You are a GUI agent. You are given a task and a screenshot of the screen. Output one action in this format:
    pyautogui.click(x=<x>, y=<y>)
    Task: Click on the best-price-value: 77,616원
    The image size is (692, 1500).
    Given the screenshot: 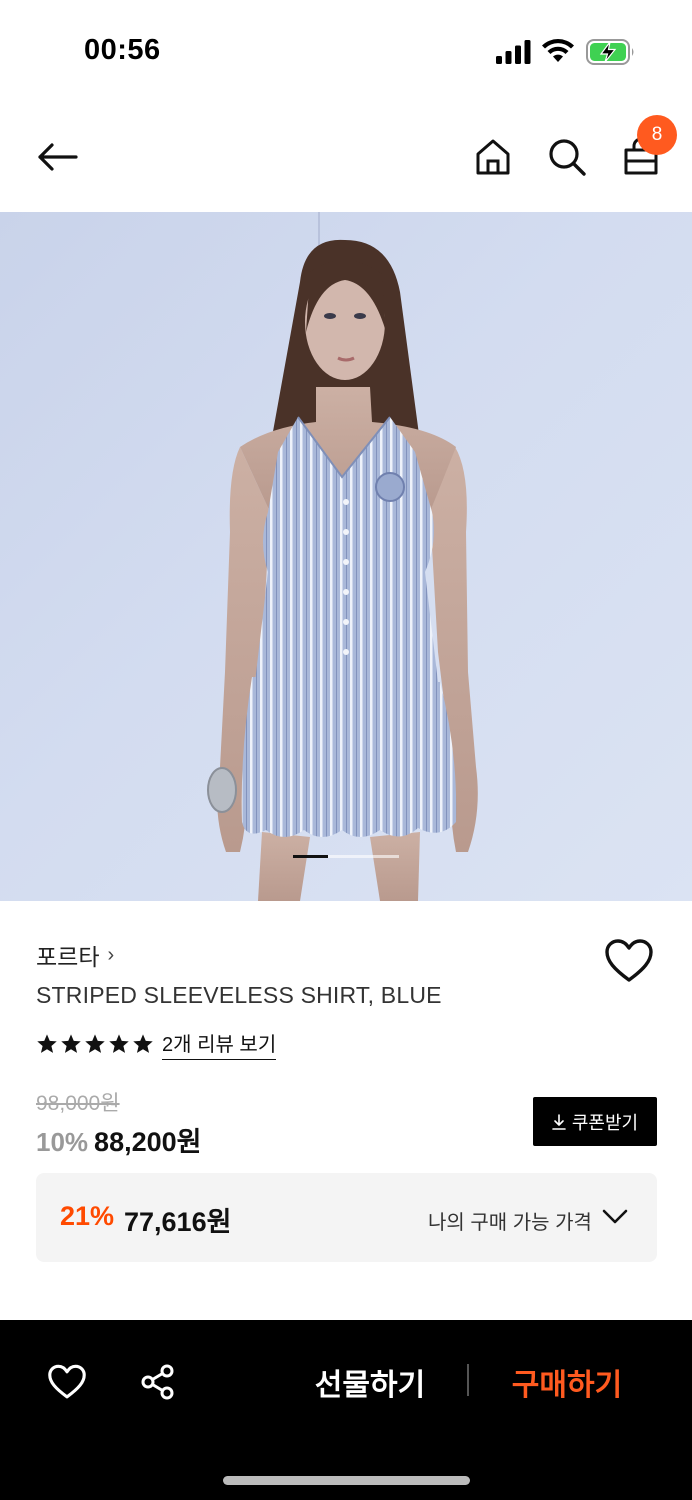 What is the action you would take?
    pyautogui.click(x=178, y=1222)
    